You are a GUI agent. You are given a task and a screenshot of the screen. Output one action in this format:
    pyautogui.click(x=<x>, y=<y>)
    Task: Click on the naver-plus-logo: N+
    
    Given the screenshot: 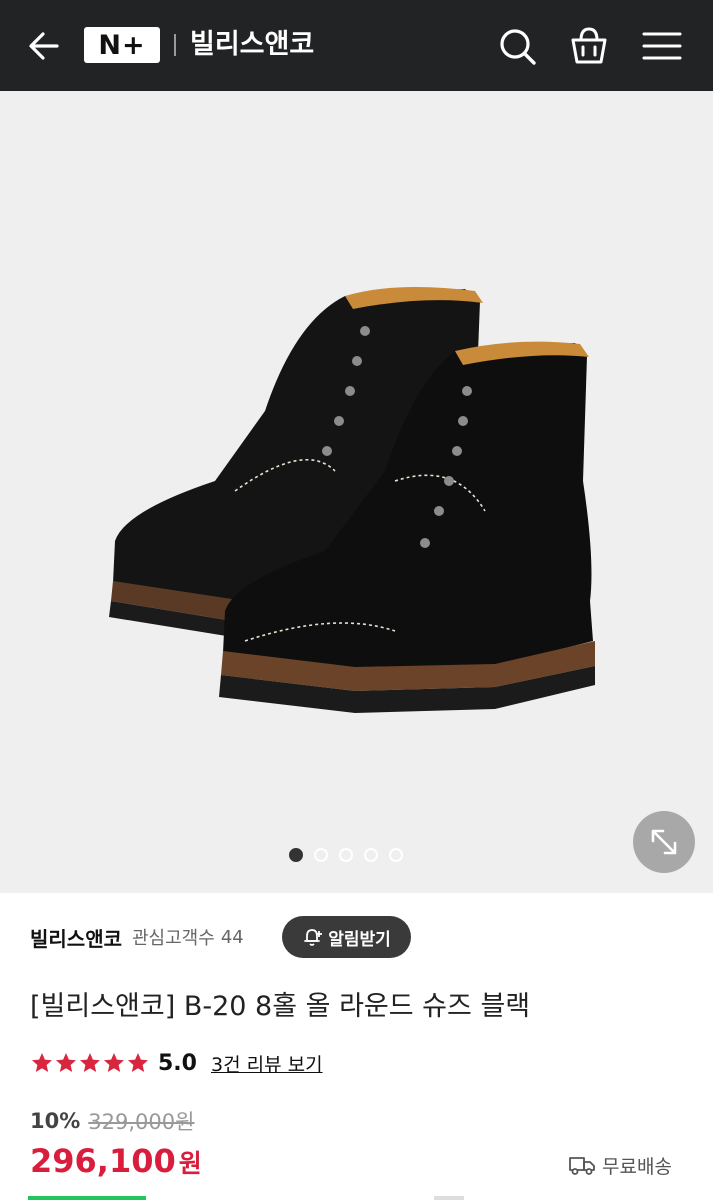 What is the action you would take?
    pyautogui.click(x=122, y=45)
    